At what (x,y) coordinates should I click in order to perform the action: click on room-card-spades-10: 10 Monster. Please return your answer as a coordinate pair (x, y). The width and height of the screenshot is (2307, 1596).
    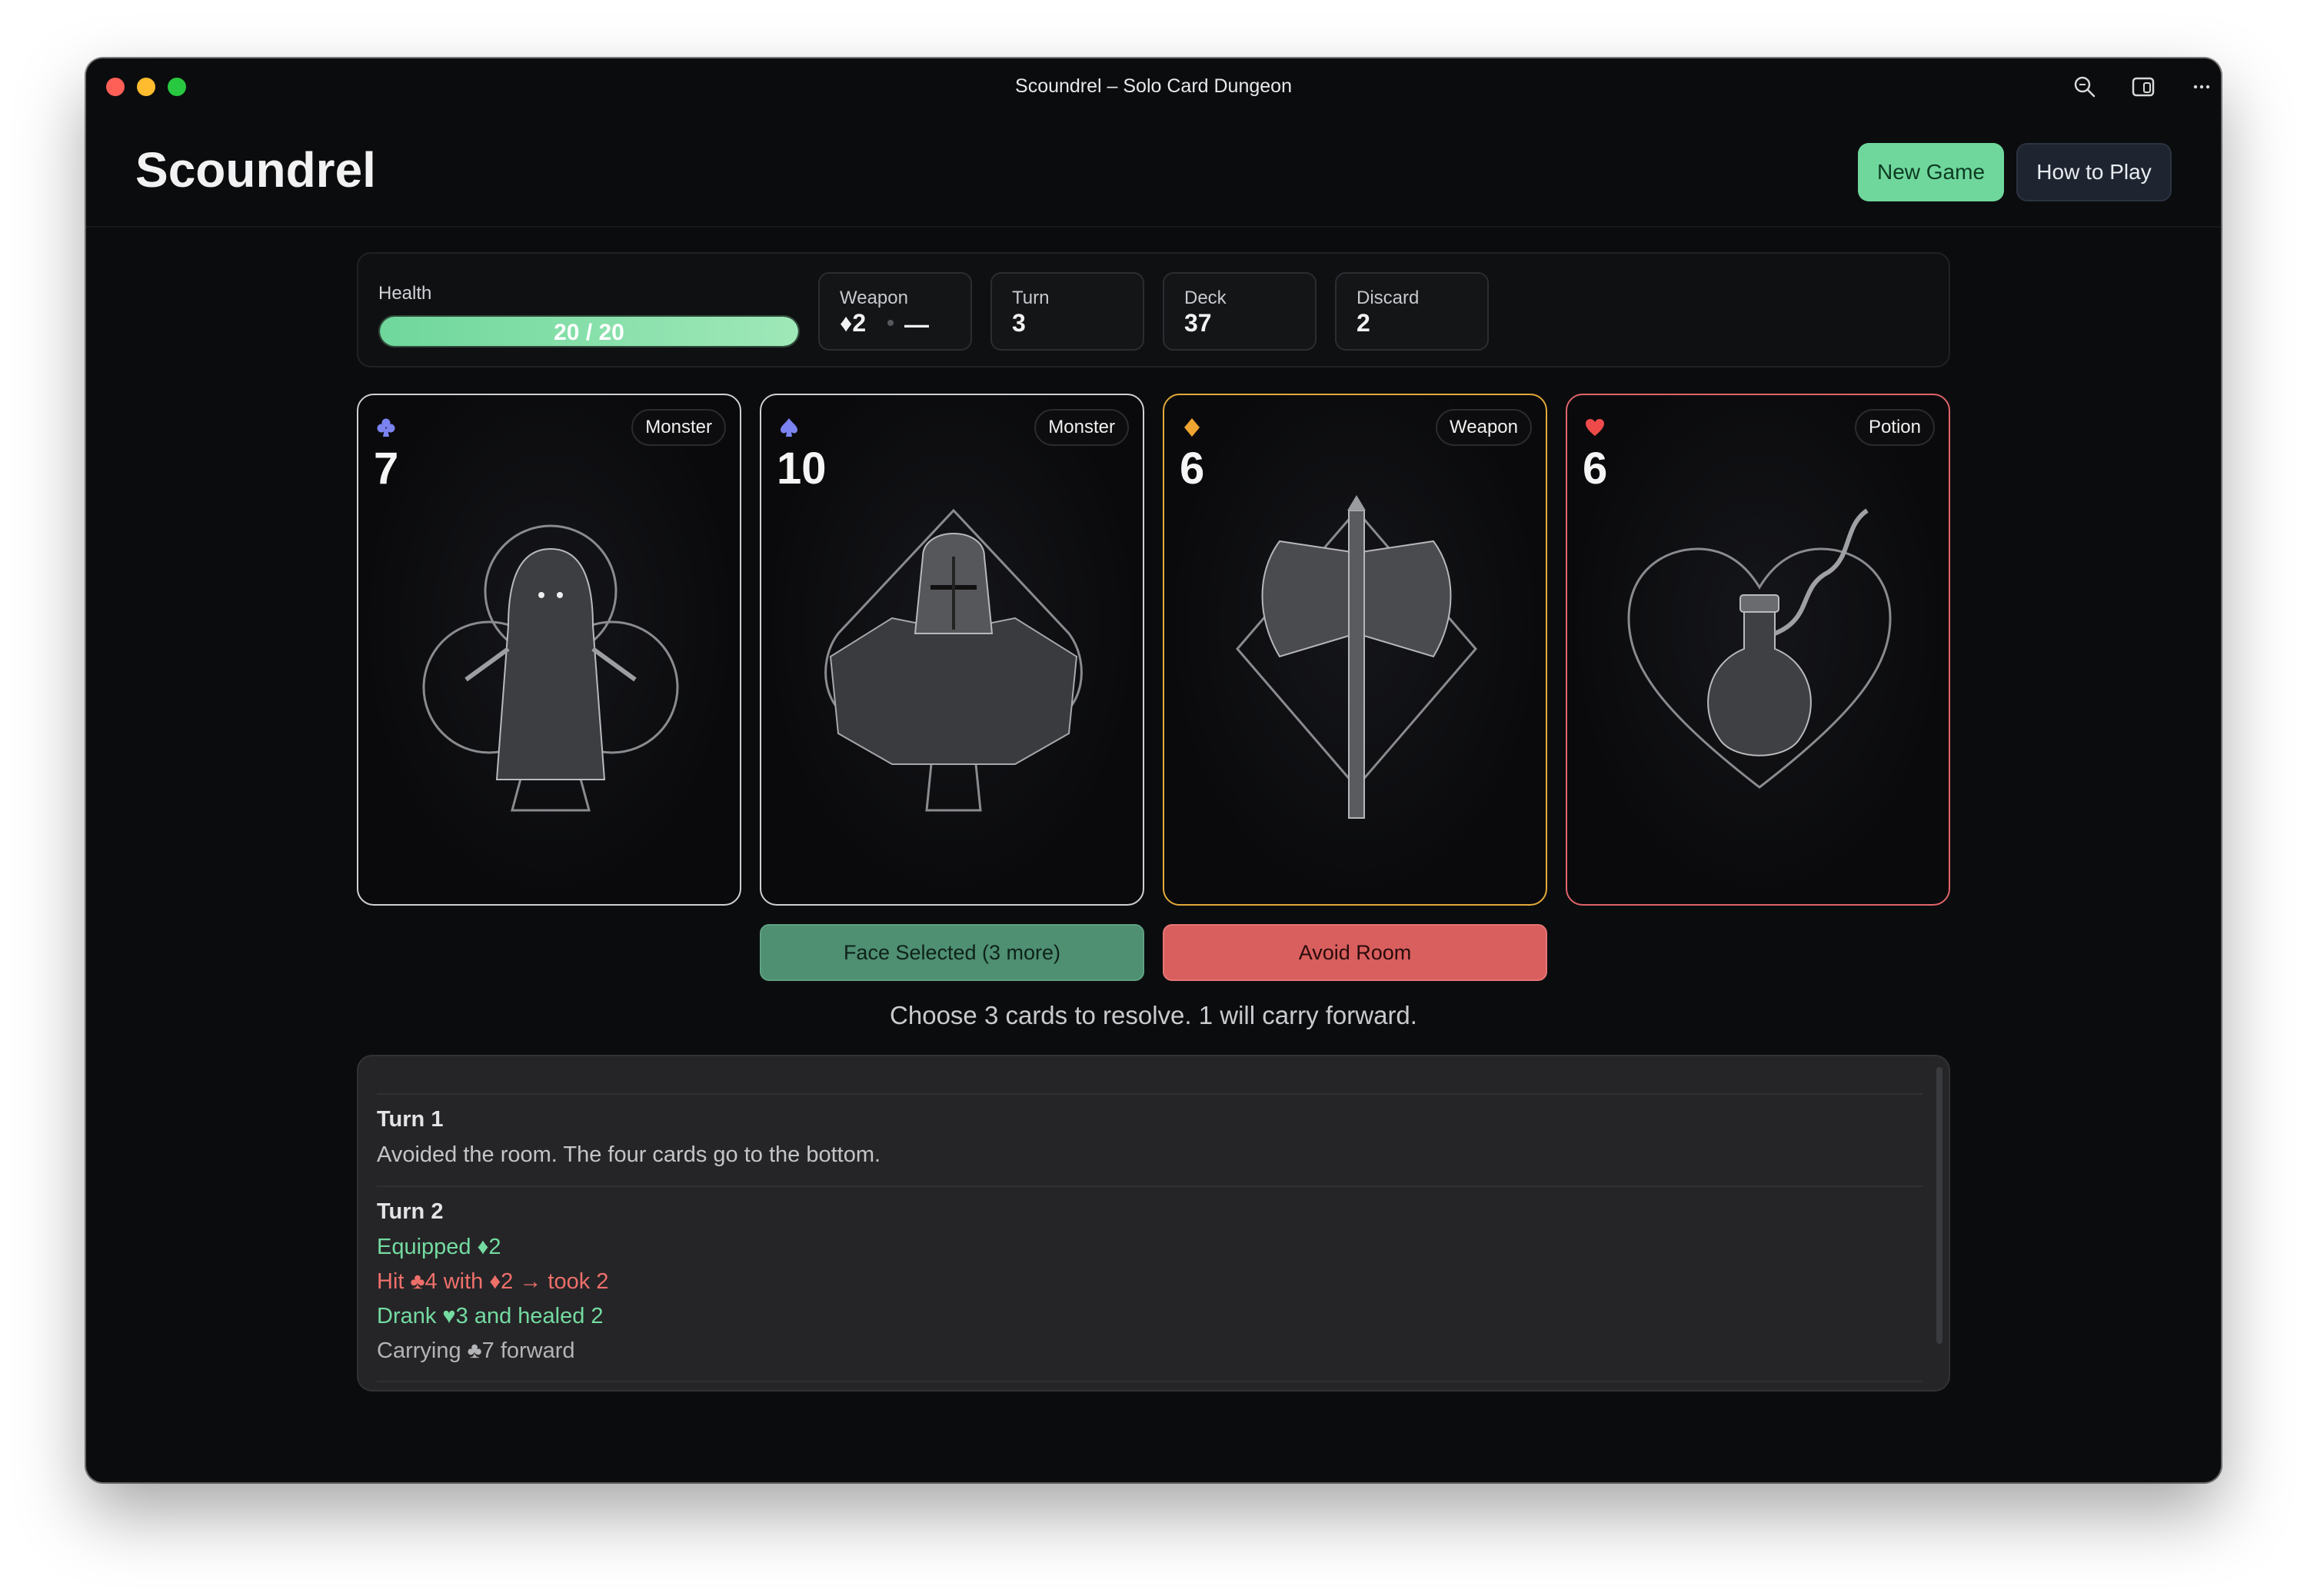
    Looking at the image, I should click on (952, 650).